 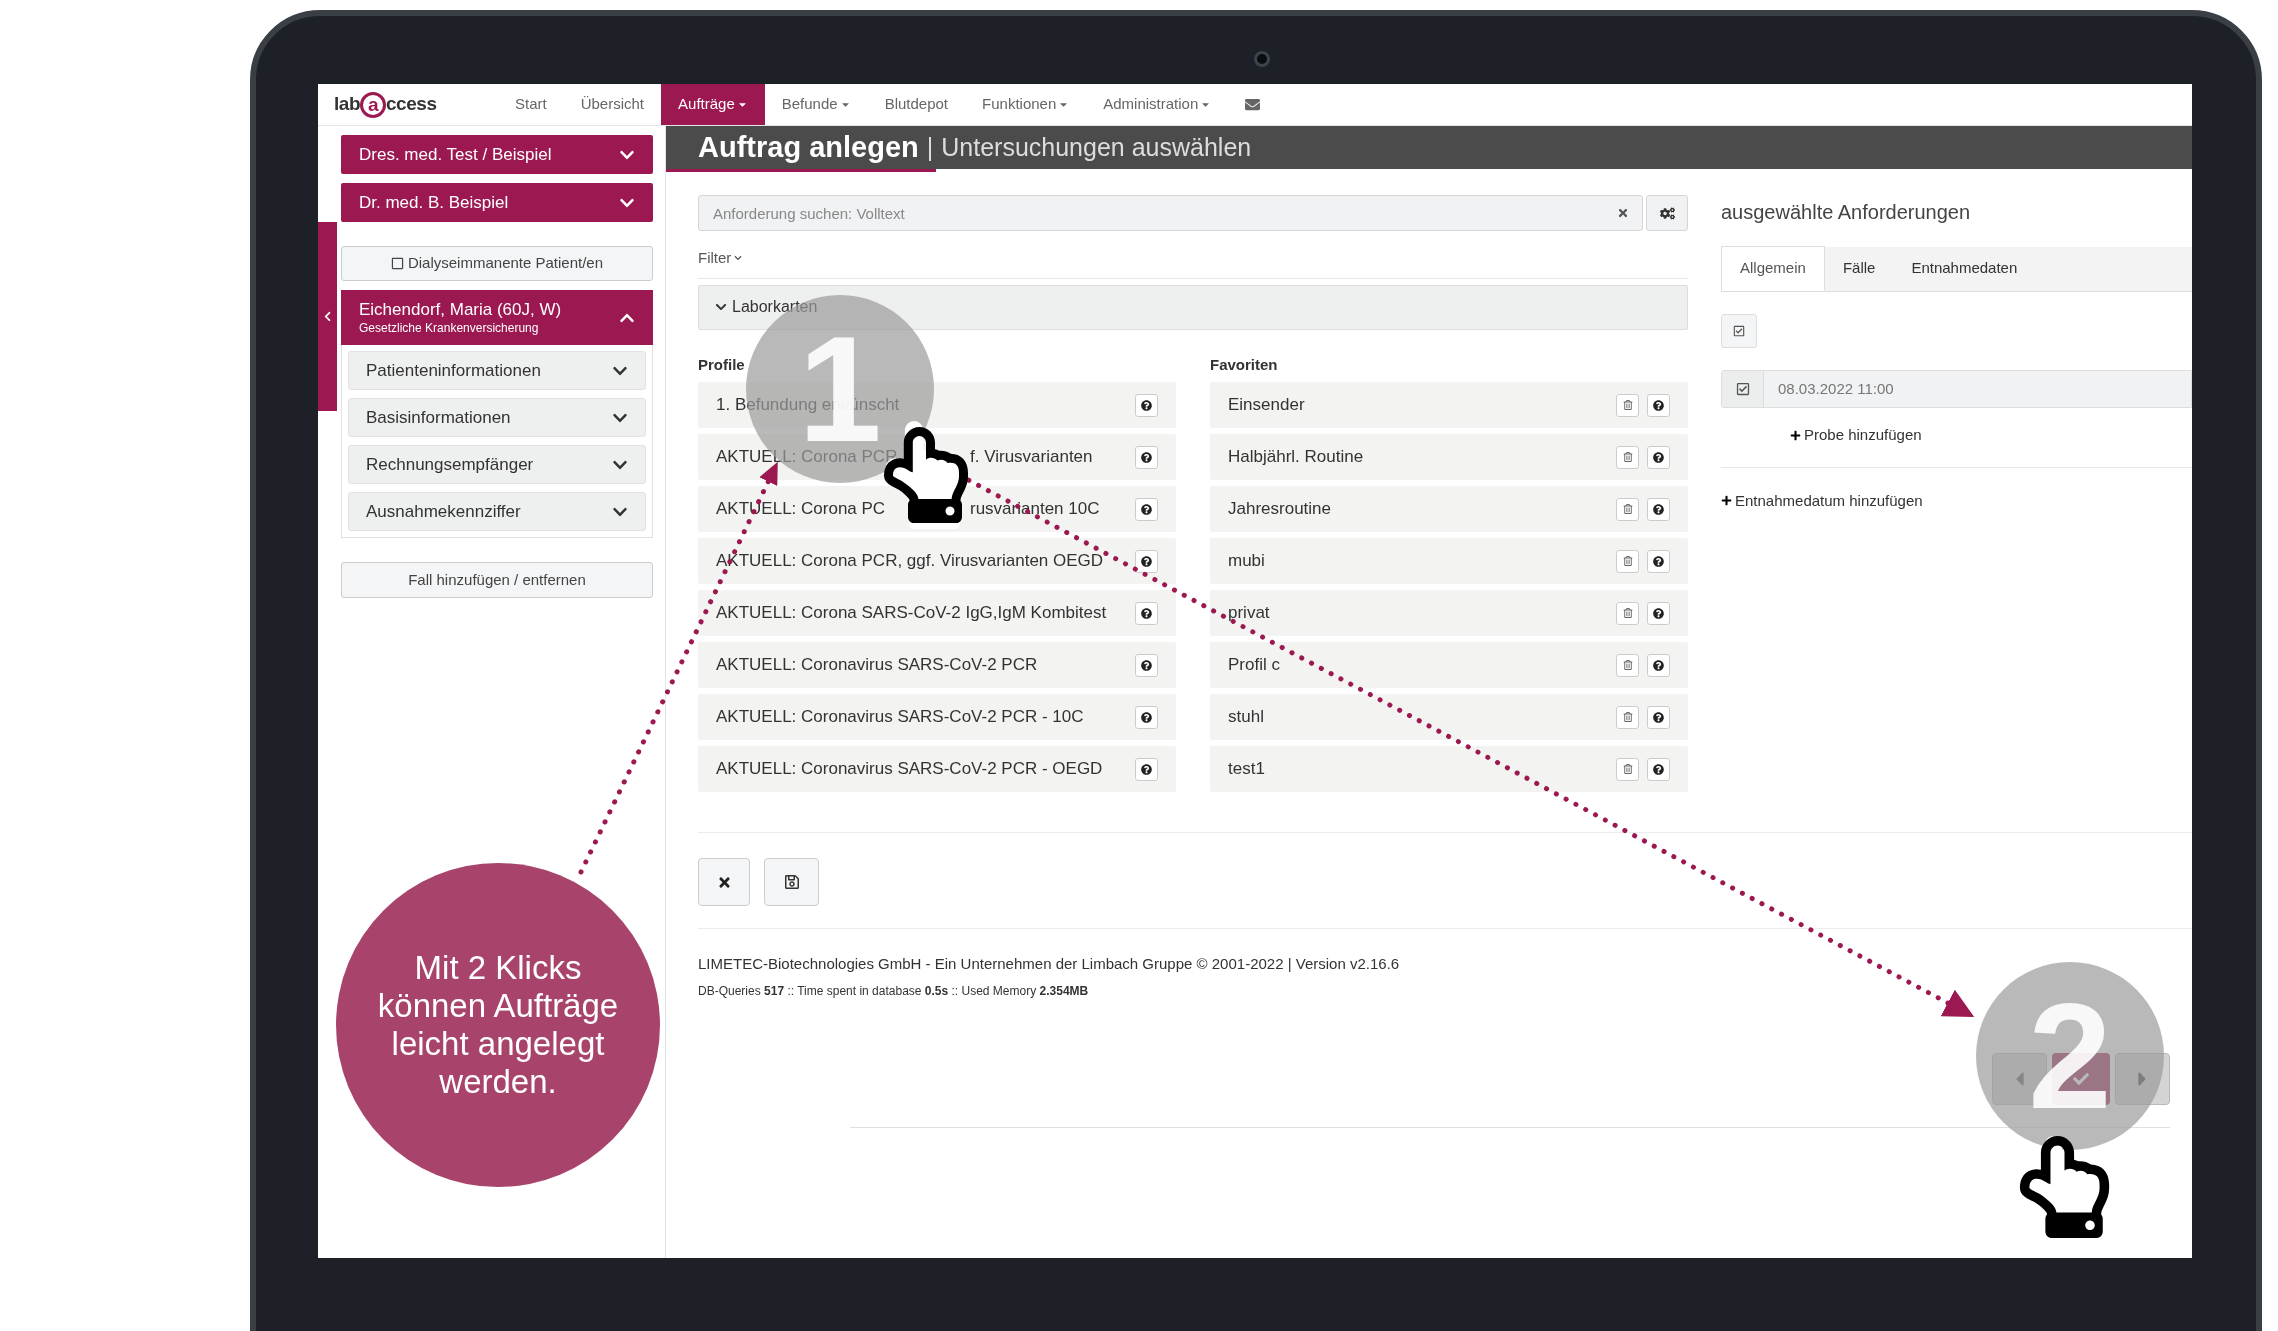 What do you see at coordinates (1449, 509) in the screenshot?
I see `favorite-row: Jahresroutine` at bounding box center [1449, 509].